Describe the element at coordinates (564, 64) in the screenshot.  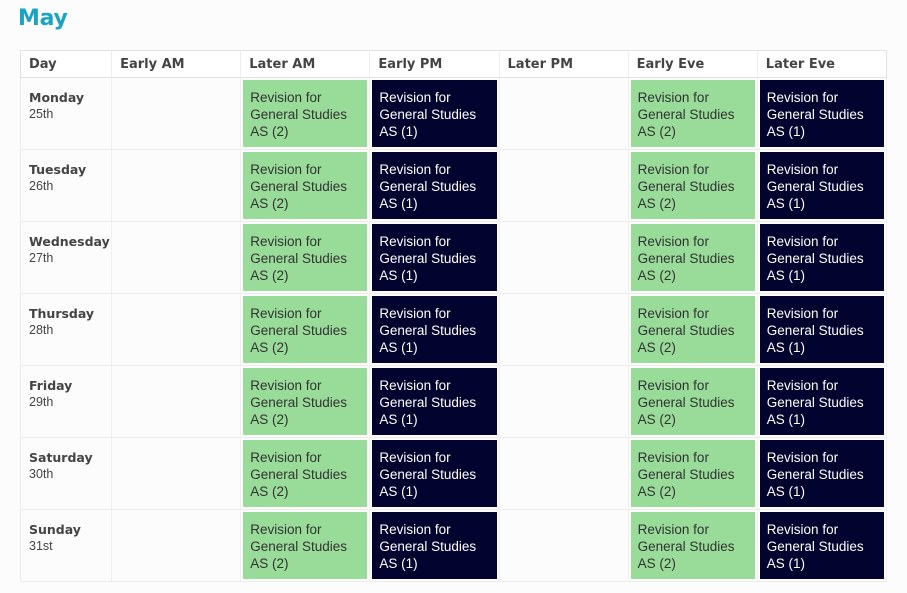
I see `column-header-later-pm: Later PM` at that location.